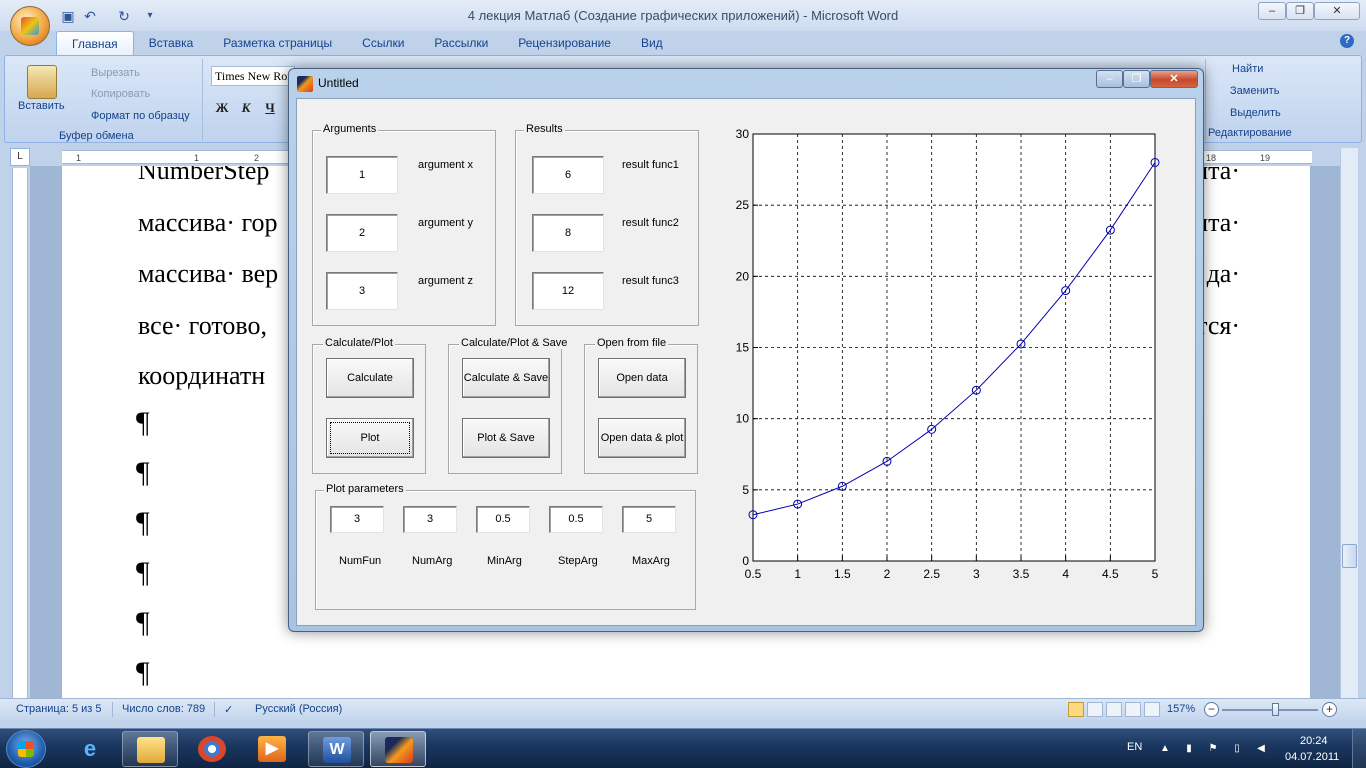 The height and width of the screenshot is (768, 1366). Describe the element at coordinates (642, 378) in the screenshot. I see `open-data-button: Open data` at that location.